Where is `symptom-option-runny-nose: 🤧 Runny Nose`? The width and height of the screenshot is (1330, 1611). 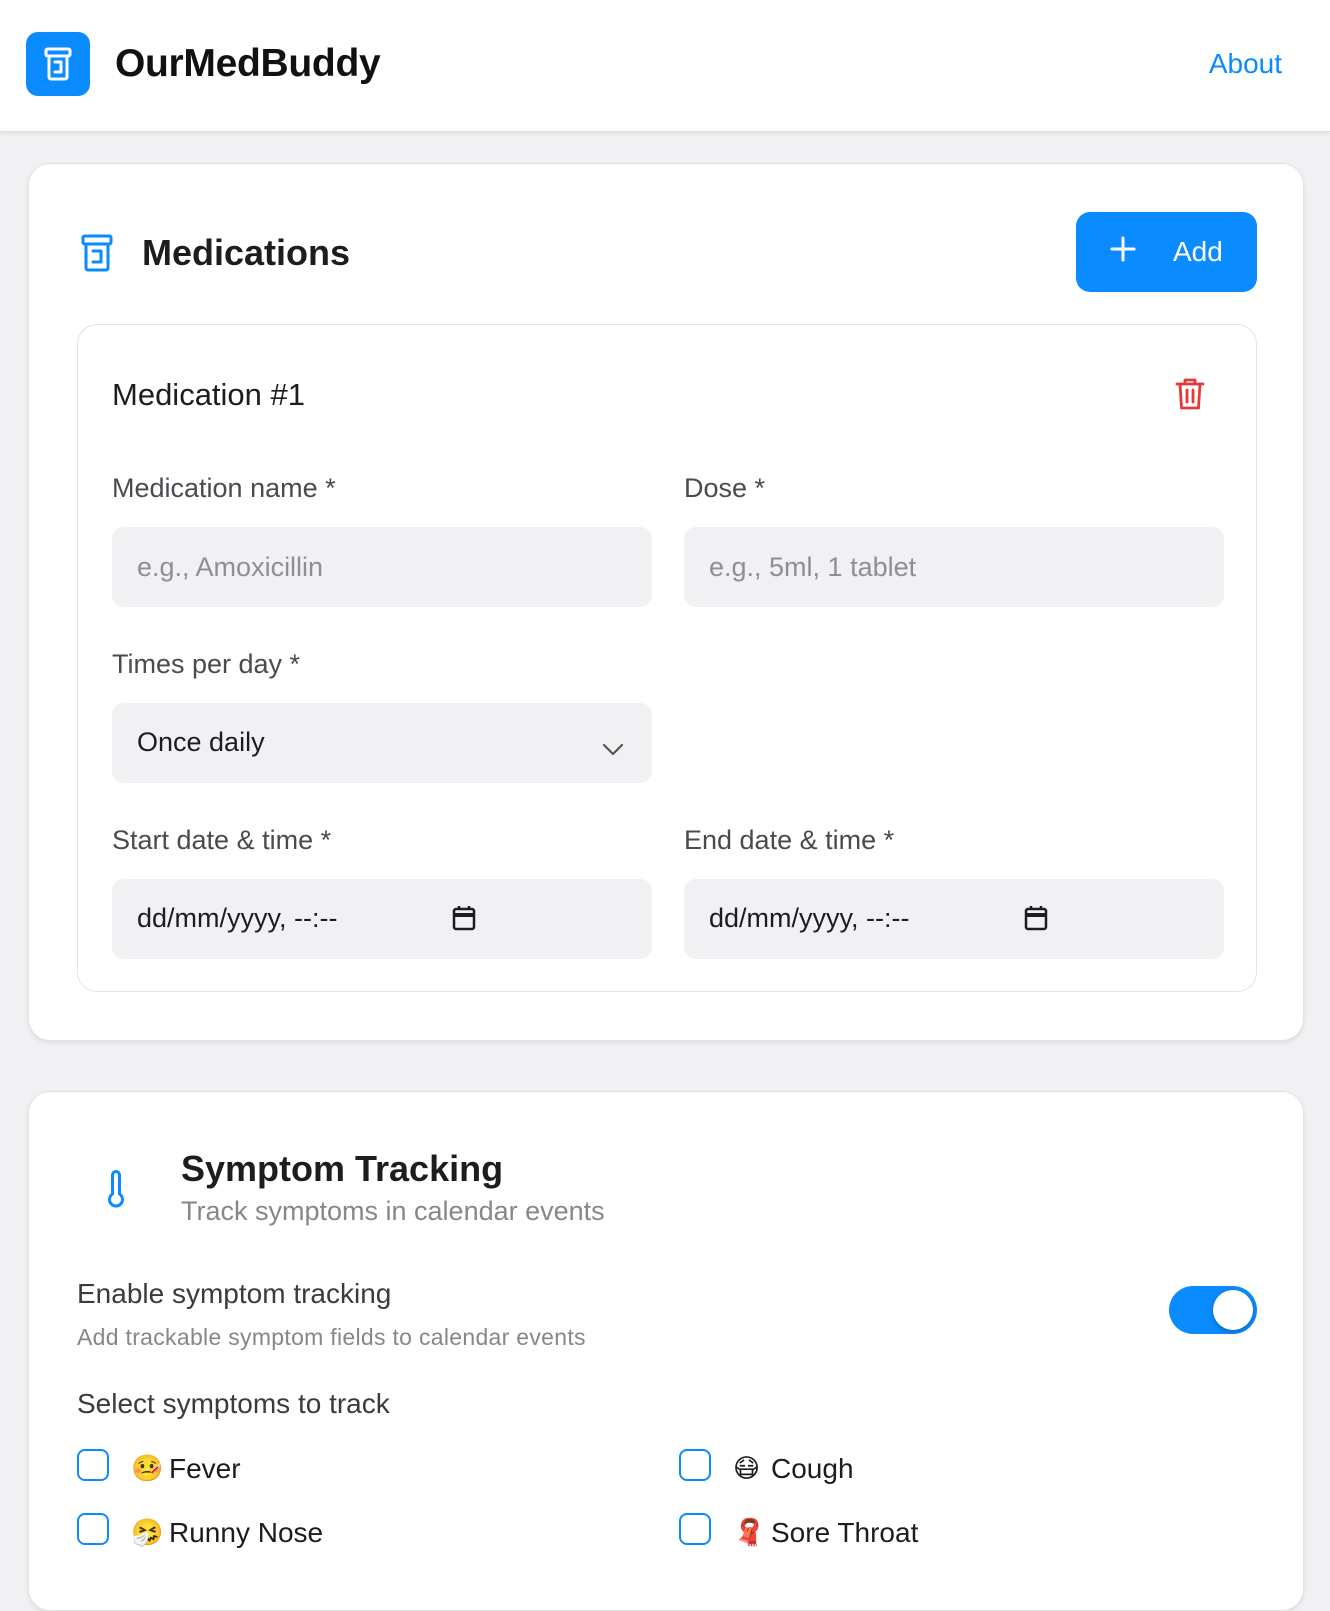
symptom-option-runny-nose: 🤧 Runny Nose is located at coordinates (277, 1533).